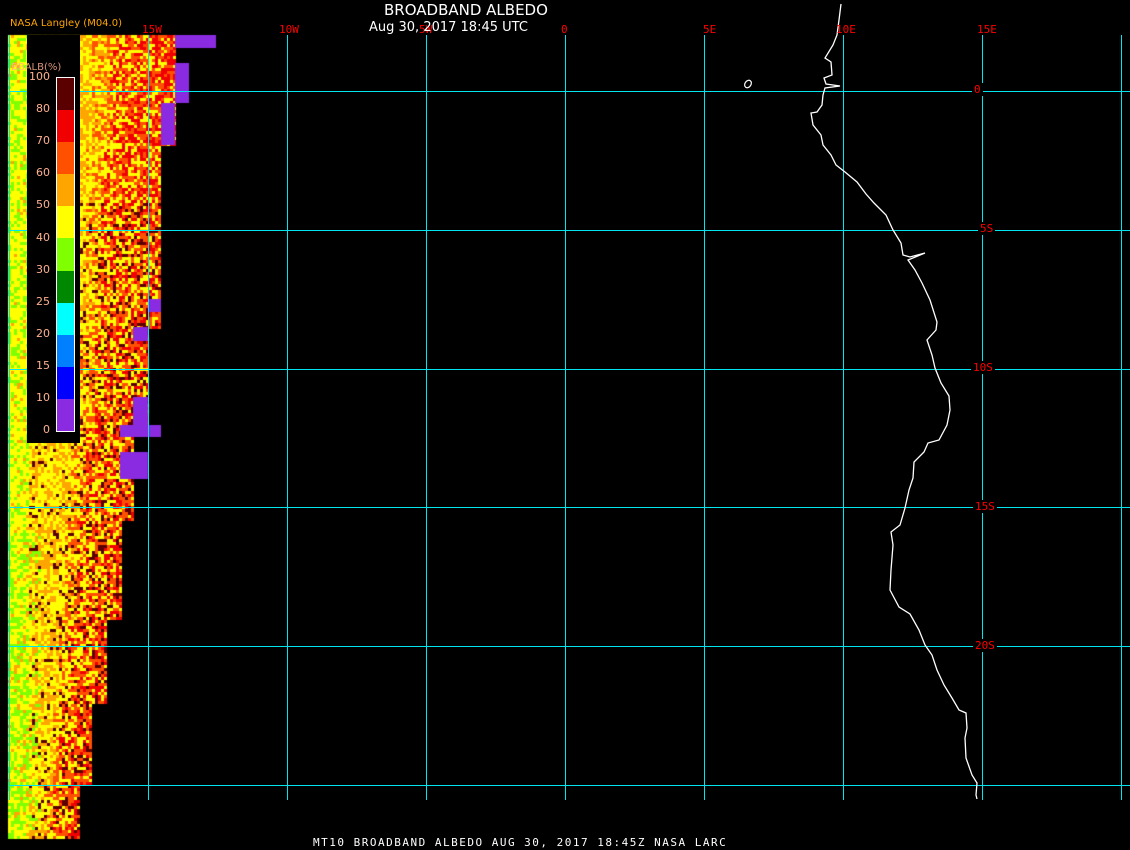 Image resolution: width=1130 pixels, height=850 pixels. What do you see at coordinates (39, 76) in the screenshot?
I see `legend-tick-label: 100` at bounding box center [39, 76].